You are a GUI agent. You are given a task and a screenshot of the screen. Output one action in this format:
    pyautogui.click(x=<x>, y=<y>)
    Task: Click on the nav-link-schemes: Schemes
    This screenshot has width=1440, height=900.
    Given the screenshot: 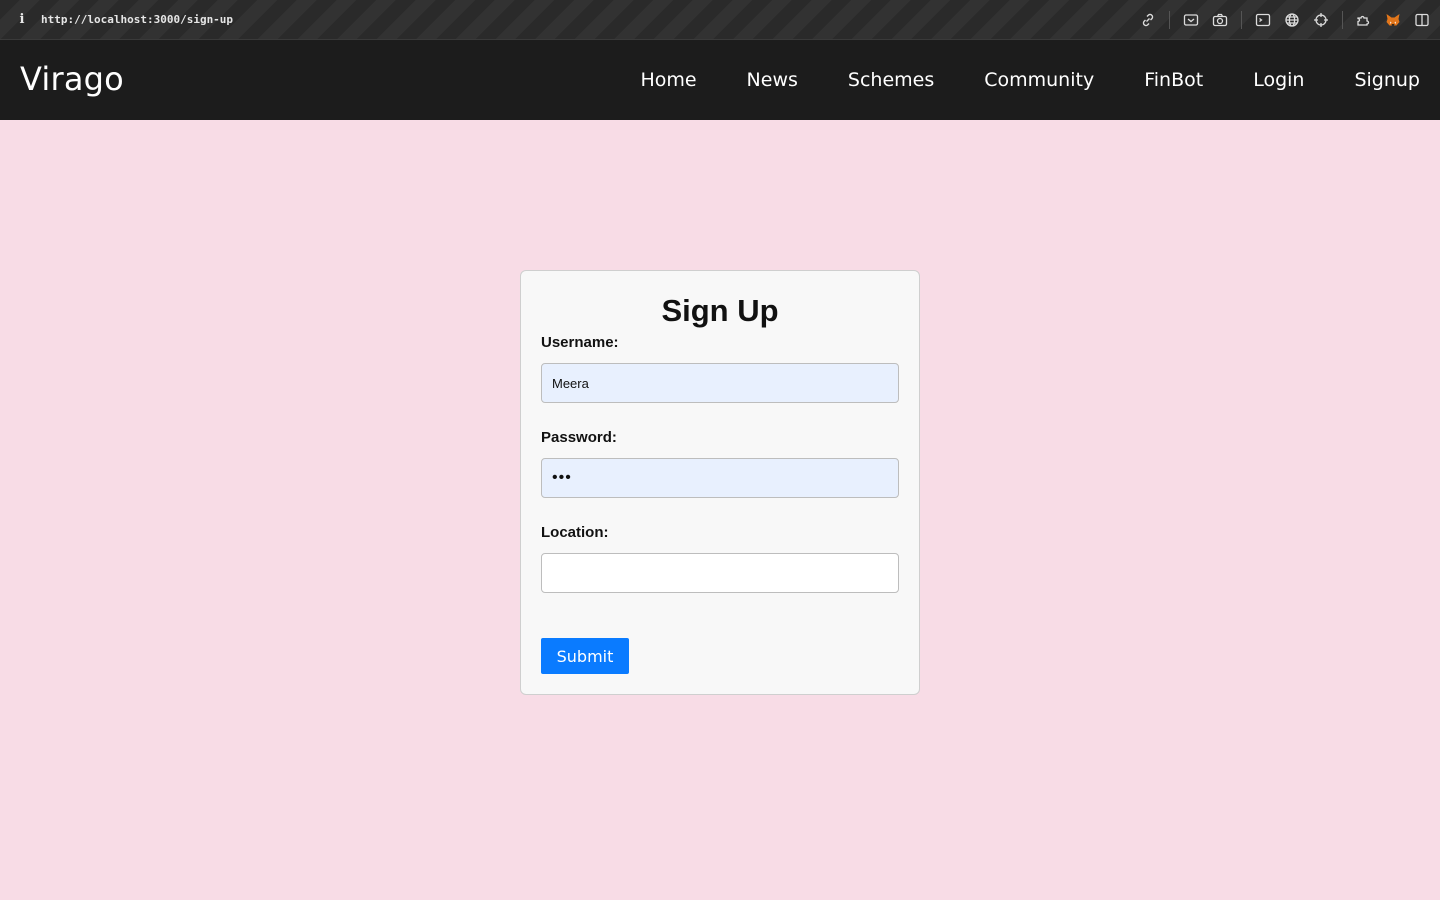 What is the action you would take?
    pyautogui.click(x=891, y=80)
    